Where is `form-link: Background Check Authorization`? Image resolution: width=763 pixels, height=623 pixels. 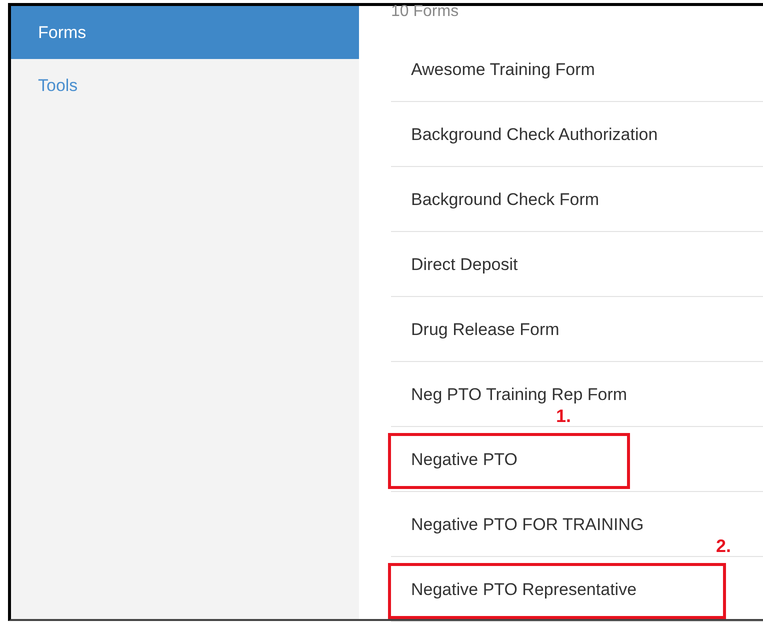 form-link: Background Check Authorization is located at coordinates (534, 135).